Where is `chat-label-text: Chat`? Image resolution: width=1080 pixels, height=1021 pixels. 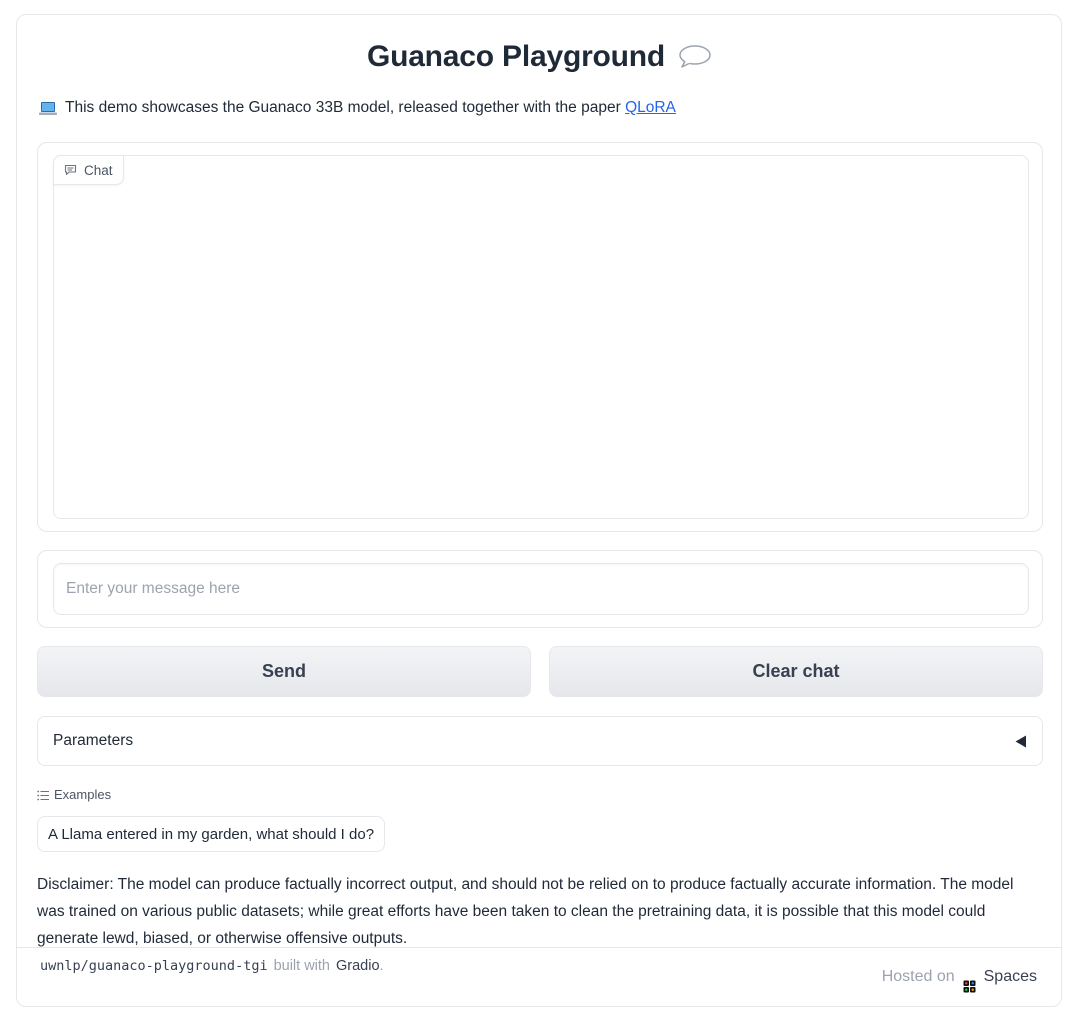
chat-label-text: Chat is located at coordinates (98, 170).